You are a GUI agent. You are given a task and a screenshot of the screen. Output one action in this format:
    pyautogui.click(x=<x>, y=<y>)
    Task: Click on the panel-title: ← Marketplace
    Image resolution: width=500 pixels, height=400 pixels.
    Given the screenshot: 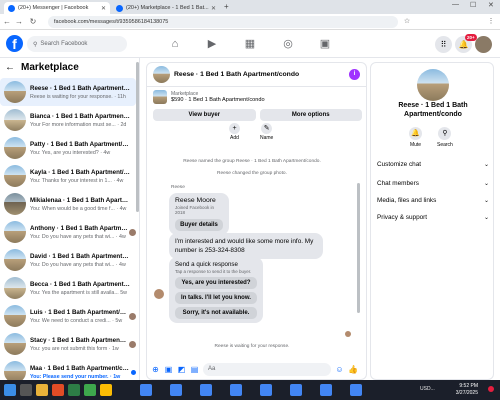 What is the action you would take?
    pyautogui.click(x=42, y=67)
    